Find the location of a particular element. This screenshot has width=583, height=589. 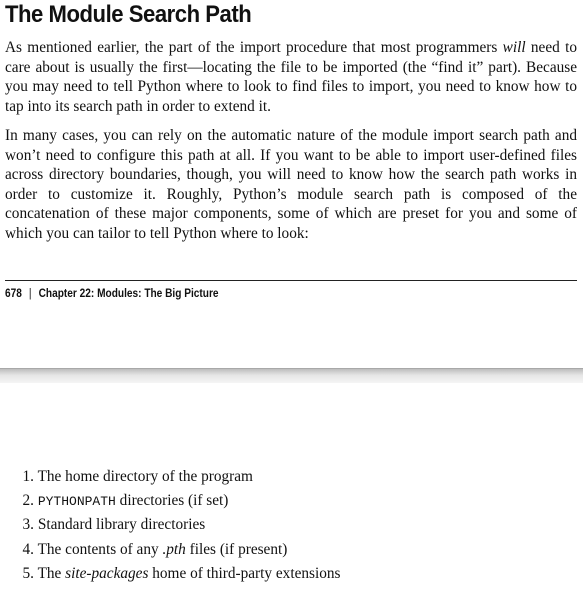

list-number: 5. is located at coordinates (28, 573).